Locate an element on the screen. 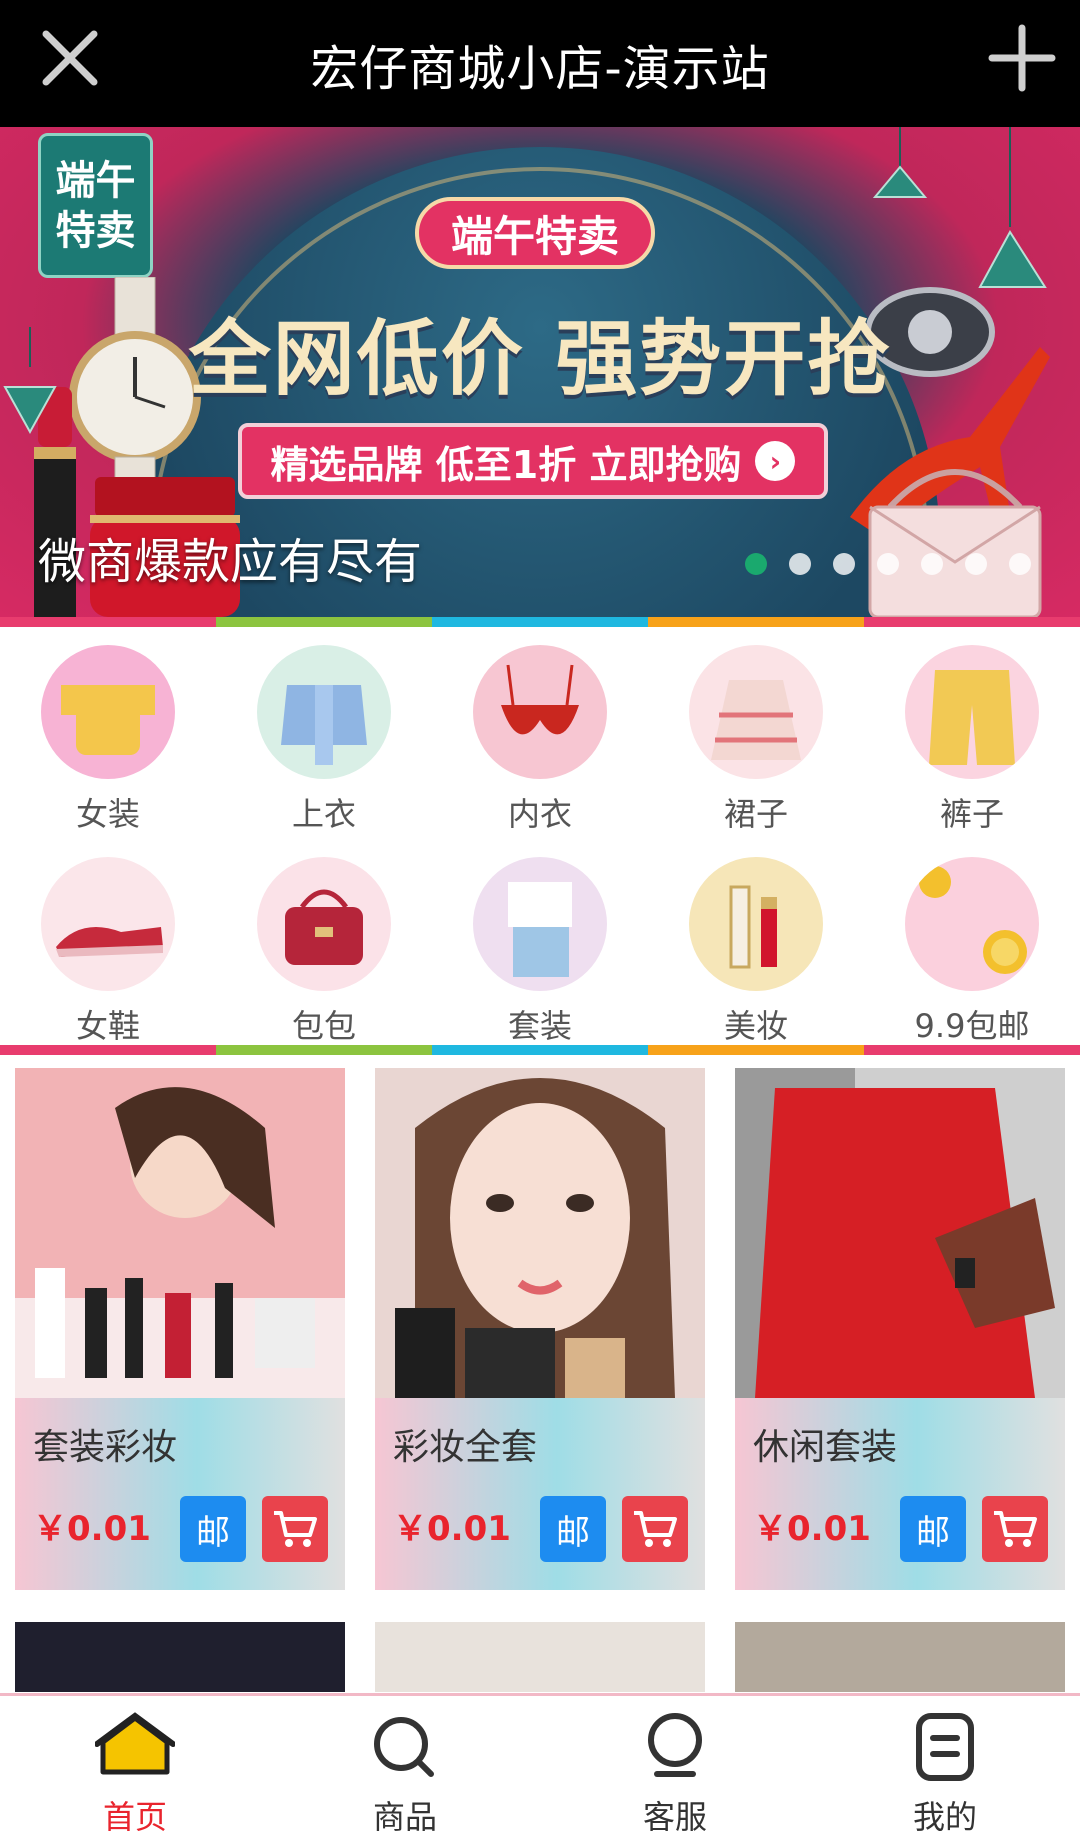  category-label: 女鞋 is located at coordinates (107, 1026).